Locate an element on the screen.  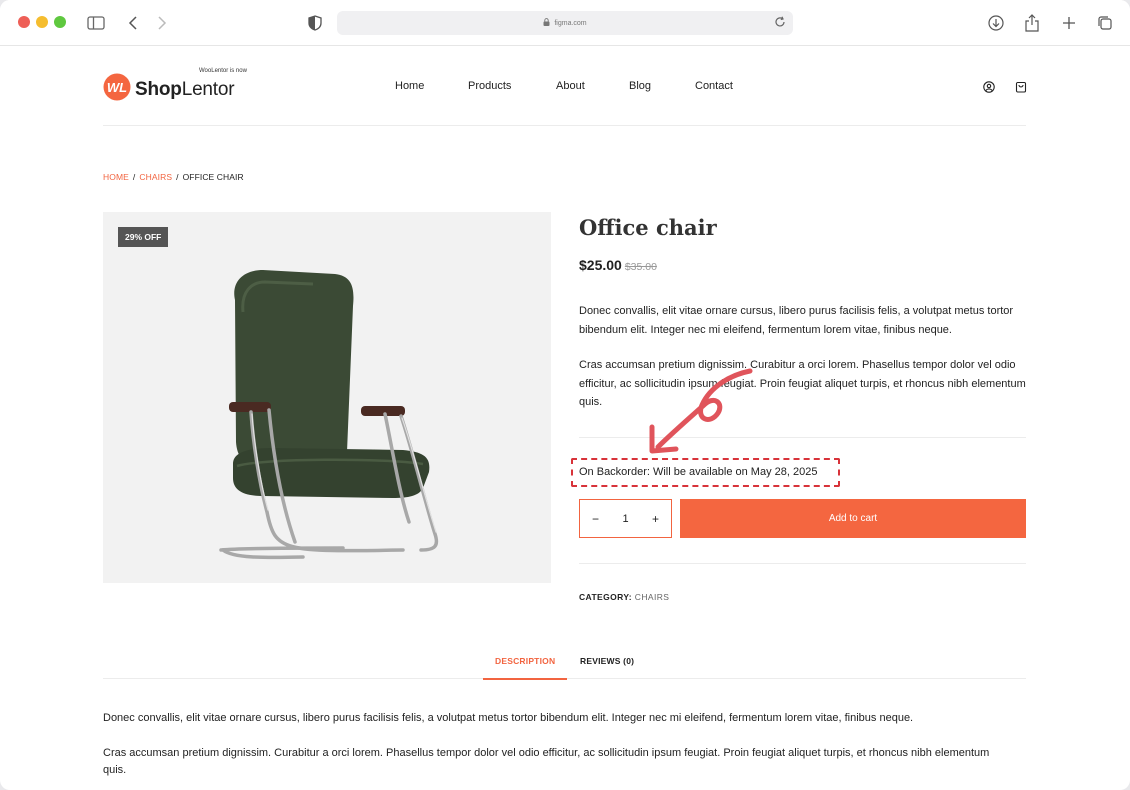
tab-description: DESCRIPTION is located at coordinates (525, 661).